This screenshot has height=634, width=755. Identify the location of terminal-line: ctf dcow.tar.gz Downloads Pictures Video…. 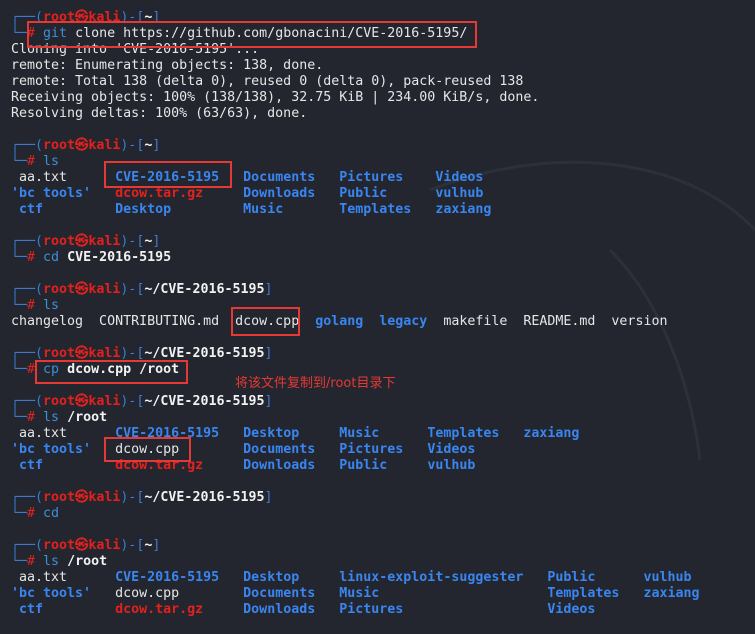
(355, 610).